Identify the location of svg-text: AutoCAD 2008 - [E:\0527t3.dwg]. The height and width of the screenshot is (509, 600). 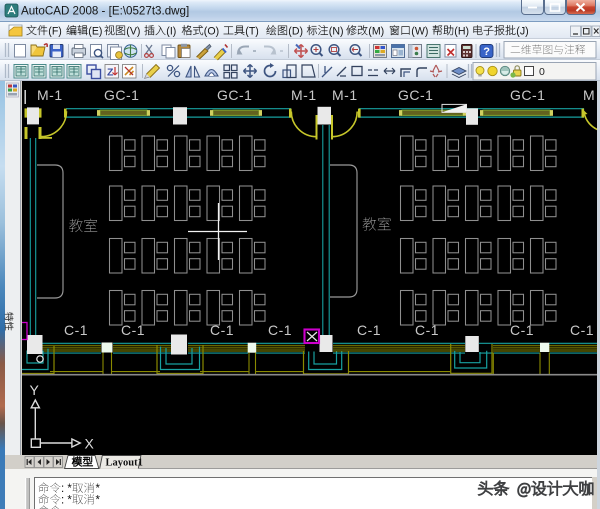
(105, 10).